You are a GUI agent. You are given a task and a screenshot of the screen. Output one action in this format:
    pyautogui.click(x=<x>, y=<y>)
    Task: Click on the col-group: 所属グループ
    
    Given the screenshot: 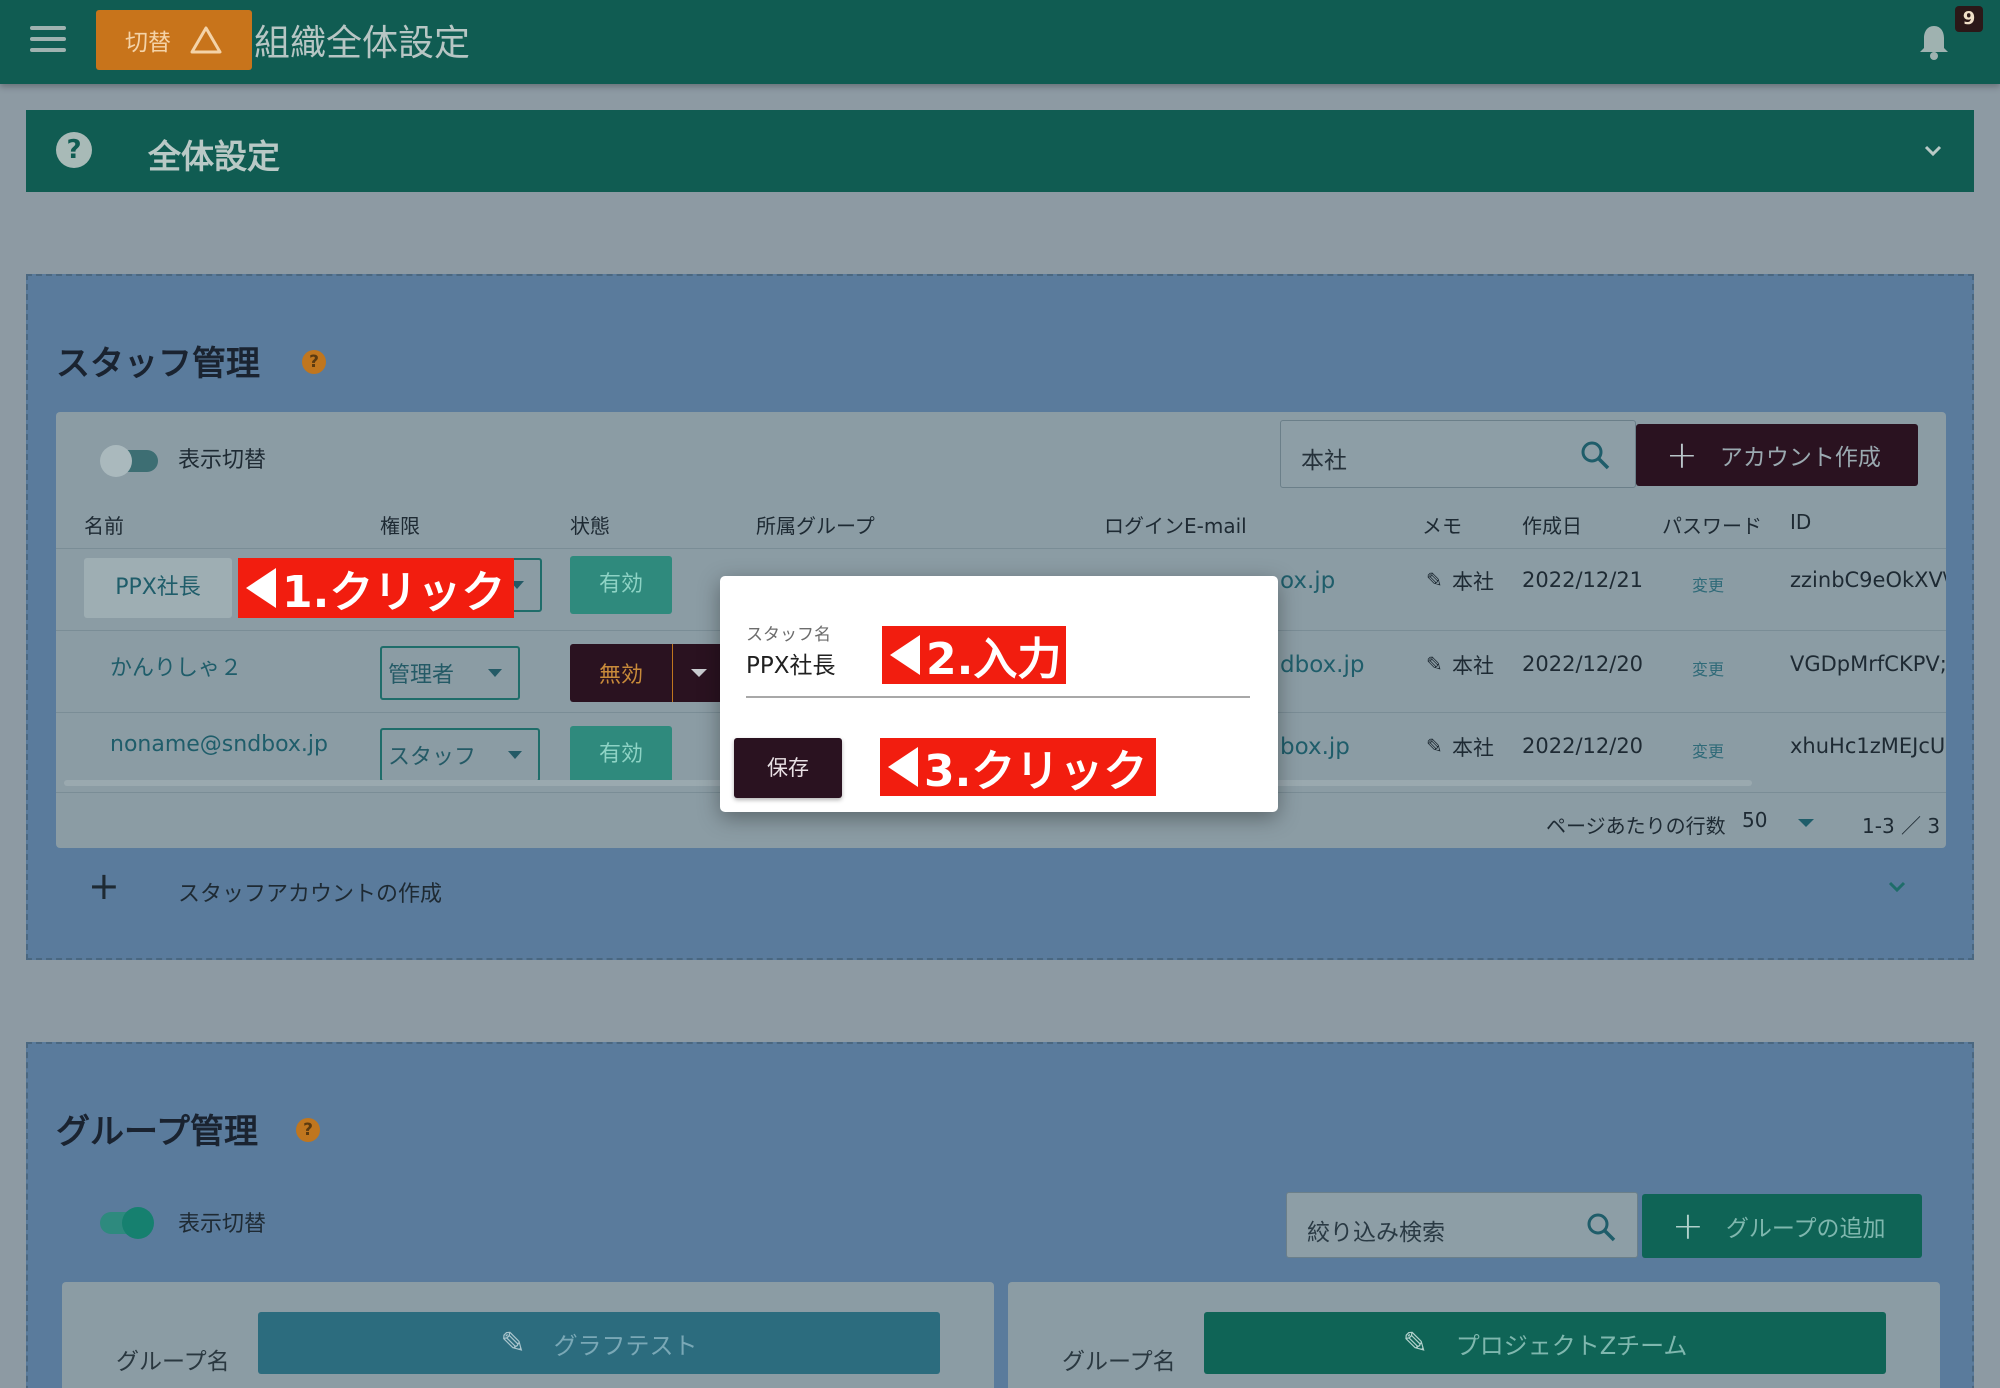 What is the action you would take?
    pyautogui.click(x=815, y=526)
    